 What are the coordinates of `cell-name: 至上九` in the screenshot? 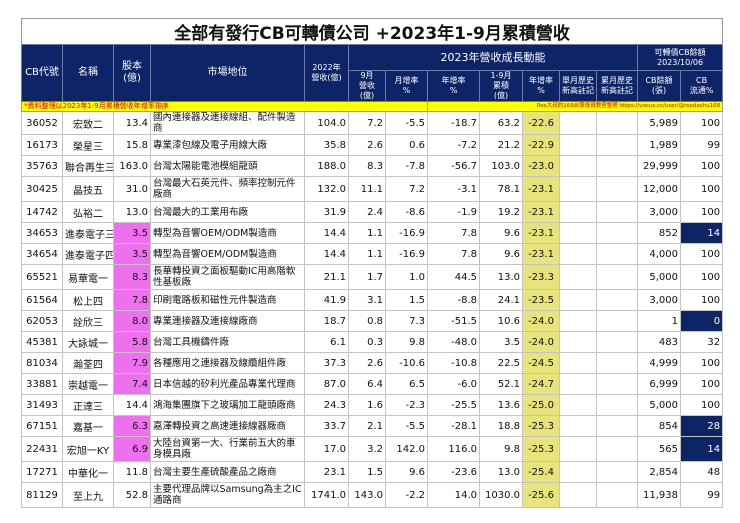 It's located at (88, 495).